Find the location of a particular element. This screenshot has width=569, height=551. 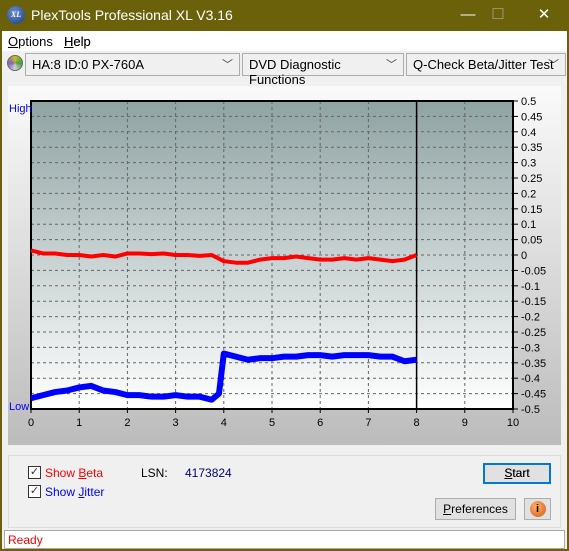

y-tick-label: 0.35 is located at coordinates (531, 148).